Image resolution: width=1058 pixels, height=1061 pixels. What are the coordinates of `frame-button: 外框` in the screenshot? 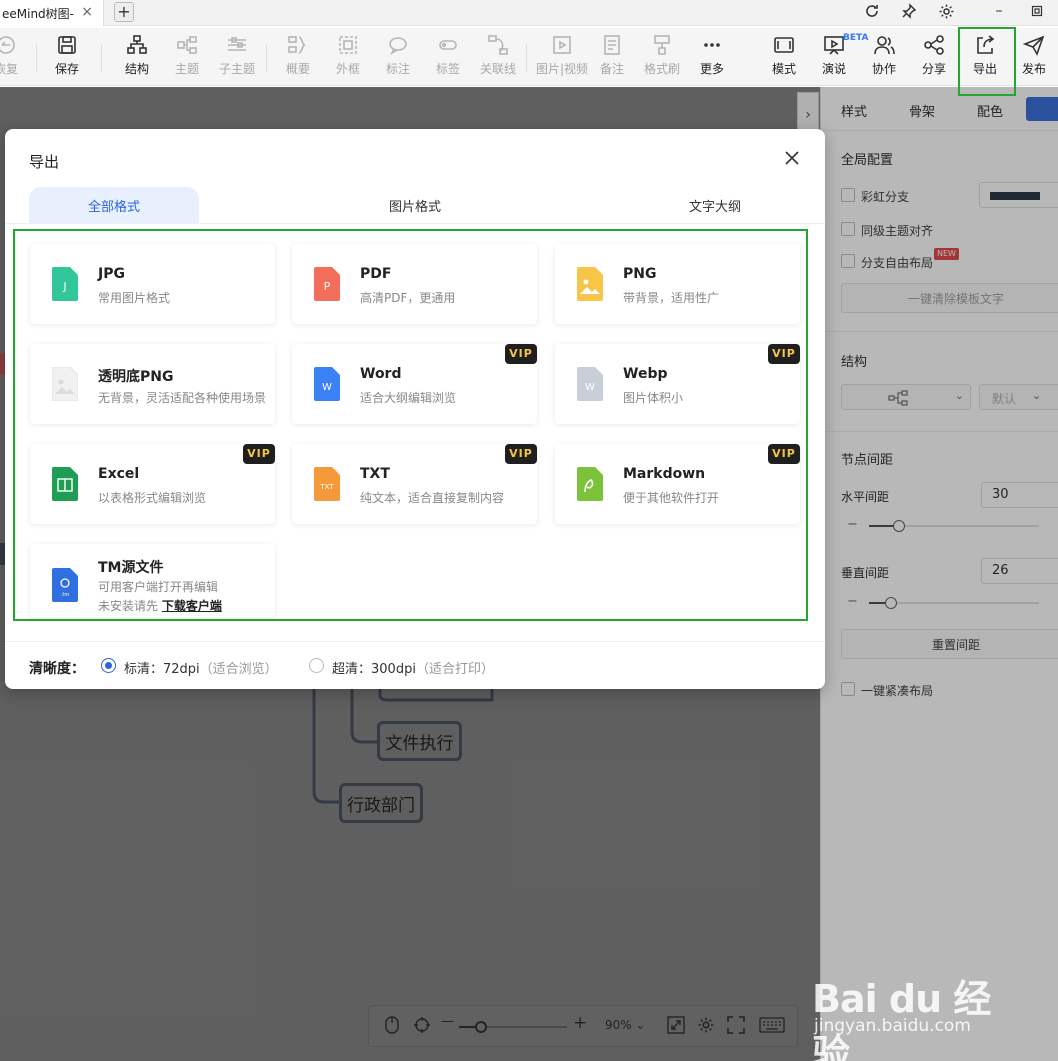 It's located at (348, 58).